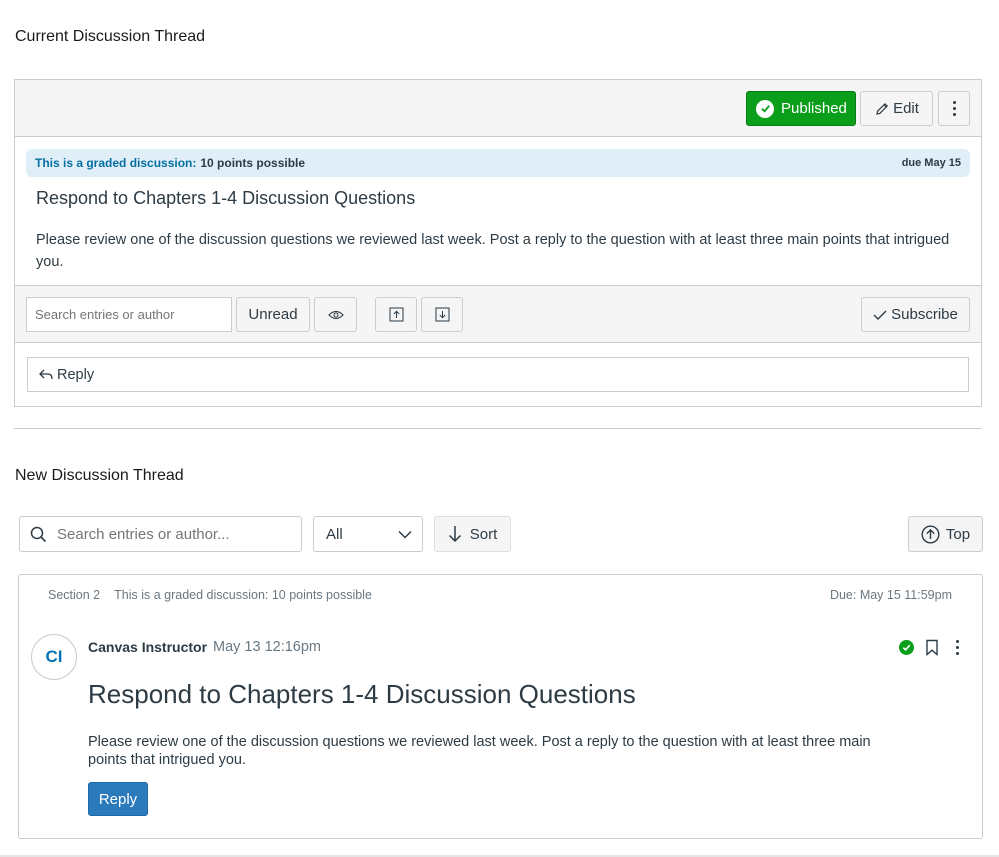  What do you see at coordinates (498, 108) in the screenshot?
I see `current-thread-toolbar: Published Edit` at bounding box center [498, 108].